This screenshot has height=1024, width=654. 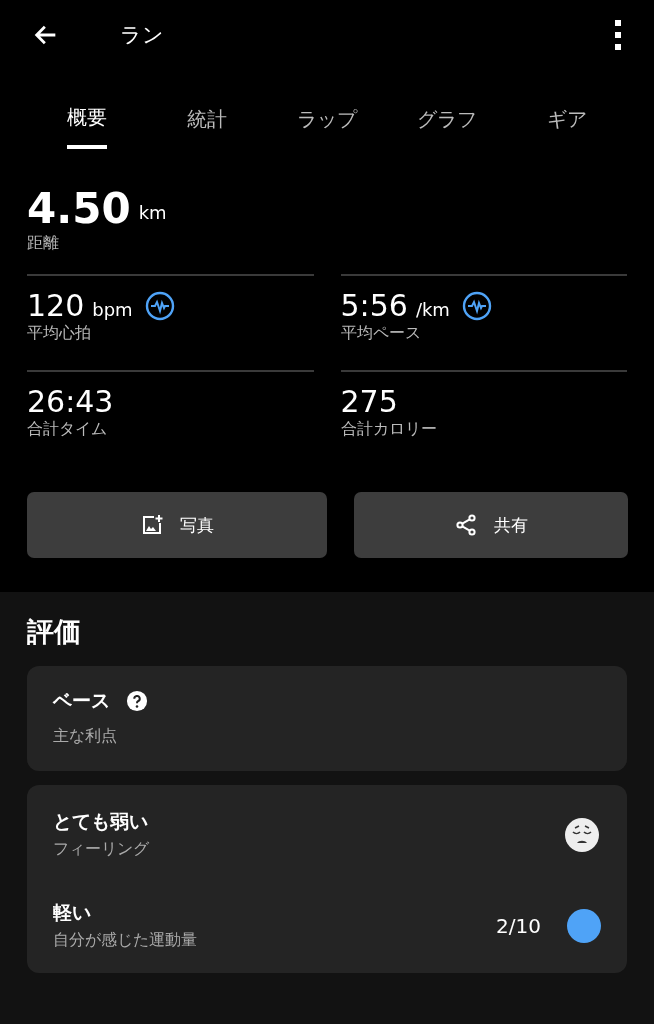 What do you see at coordinates (389, 429) in the screenshot?
I see `stat-label: 合計カロリー` at bounding box center [389, 429].